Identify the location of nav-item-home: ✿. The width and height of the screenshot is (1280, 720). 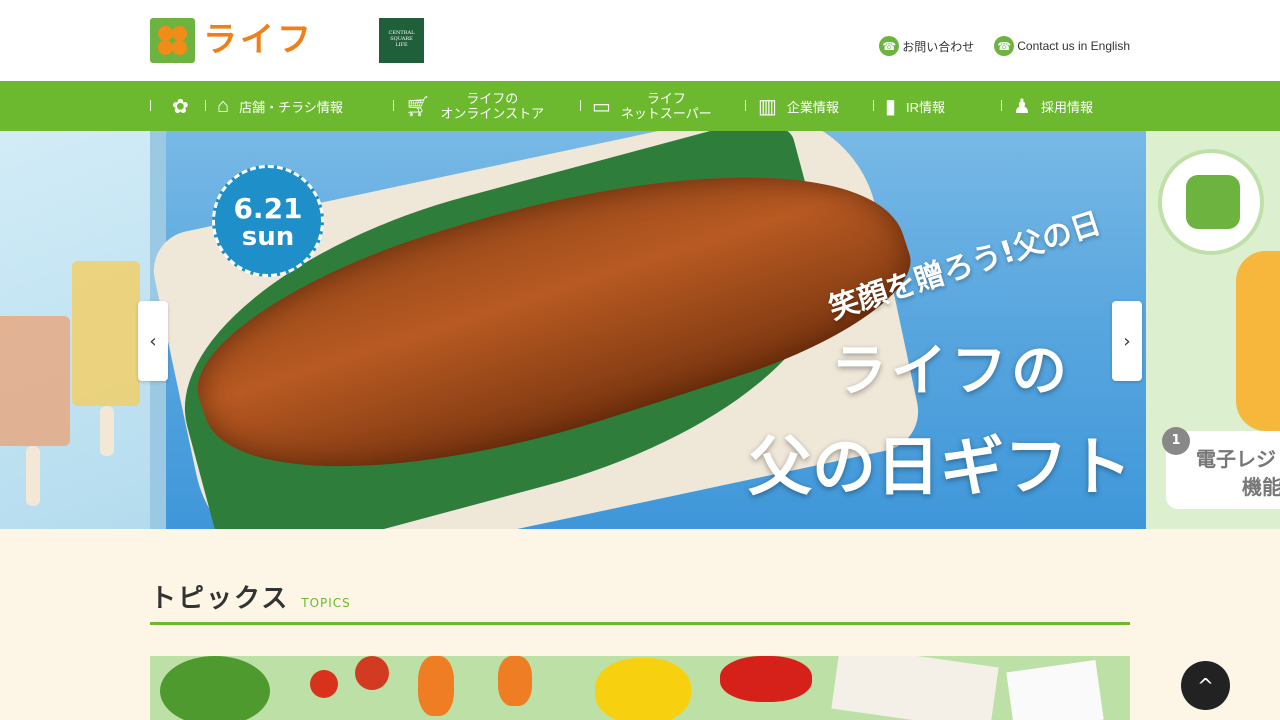
(185, 106).